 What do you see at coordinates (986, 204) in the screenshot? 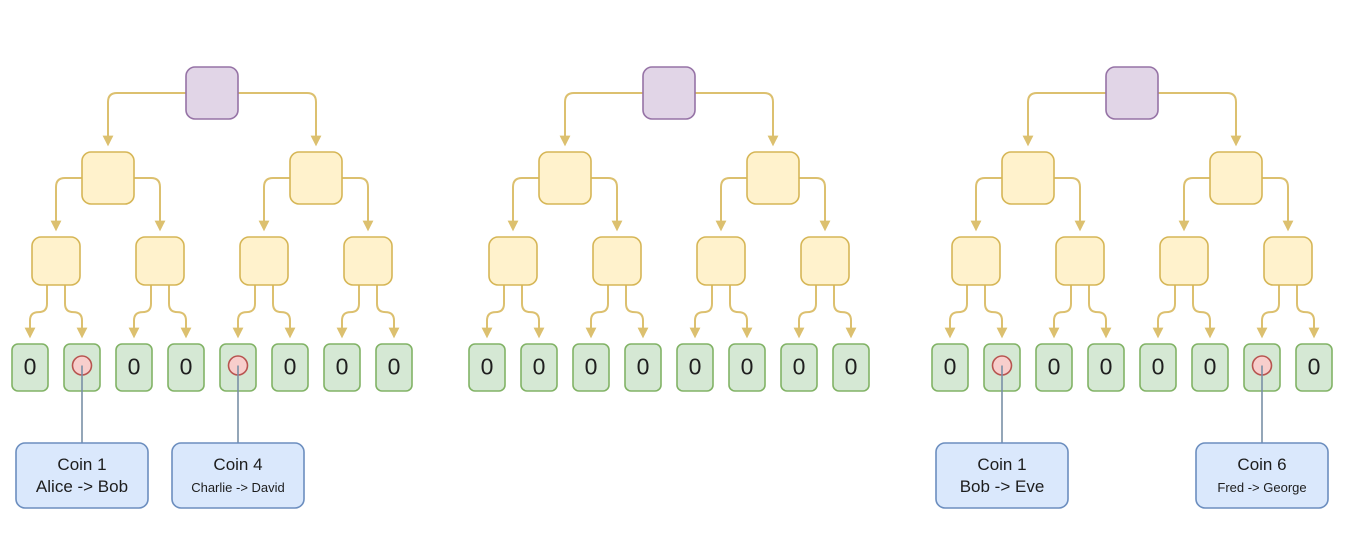
I see `tree-3-edge-l1-0-left` at bounding box center [986, 204].